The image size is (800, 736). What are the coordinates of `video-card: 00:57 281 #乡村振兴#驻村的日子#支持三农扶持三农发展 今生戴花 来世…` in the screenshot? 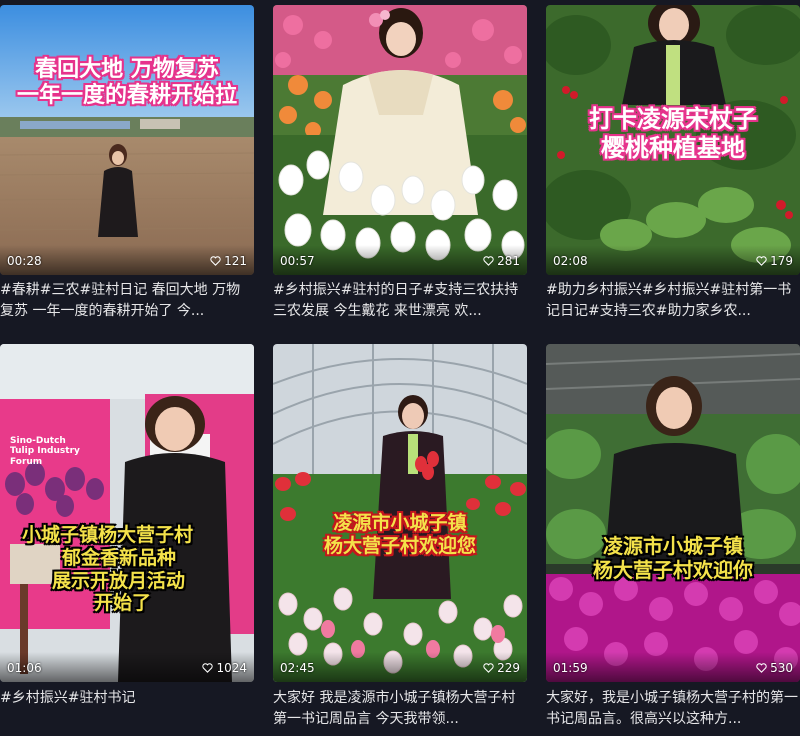 It's located at (400, 167).